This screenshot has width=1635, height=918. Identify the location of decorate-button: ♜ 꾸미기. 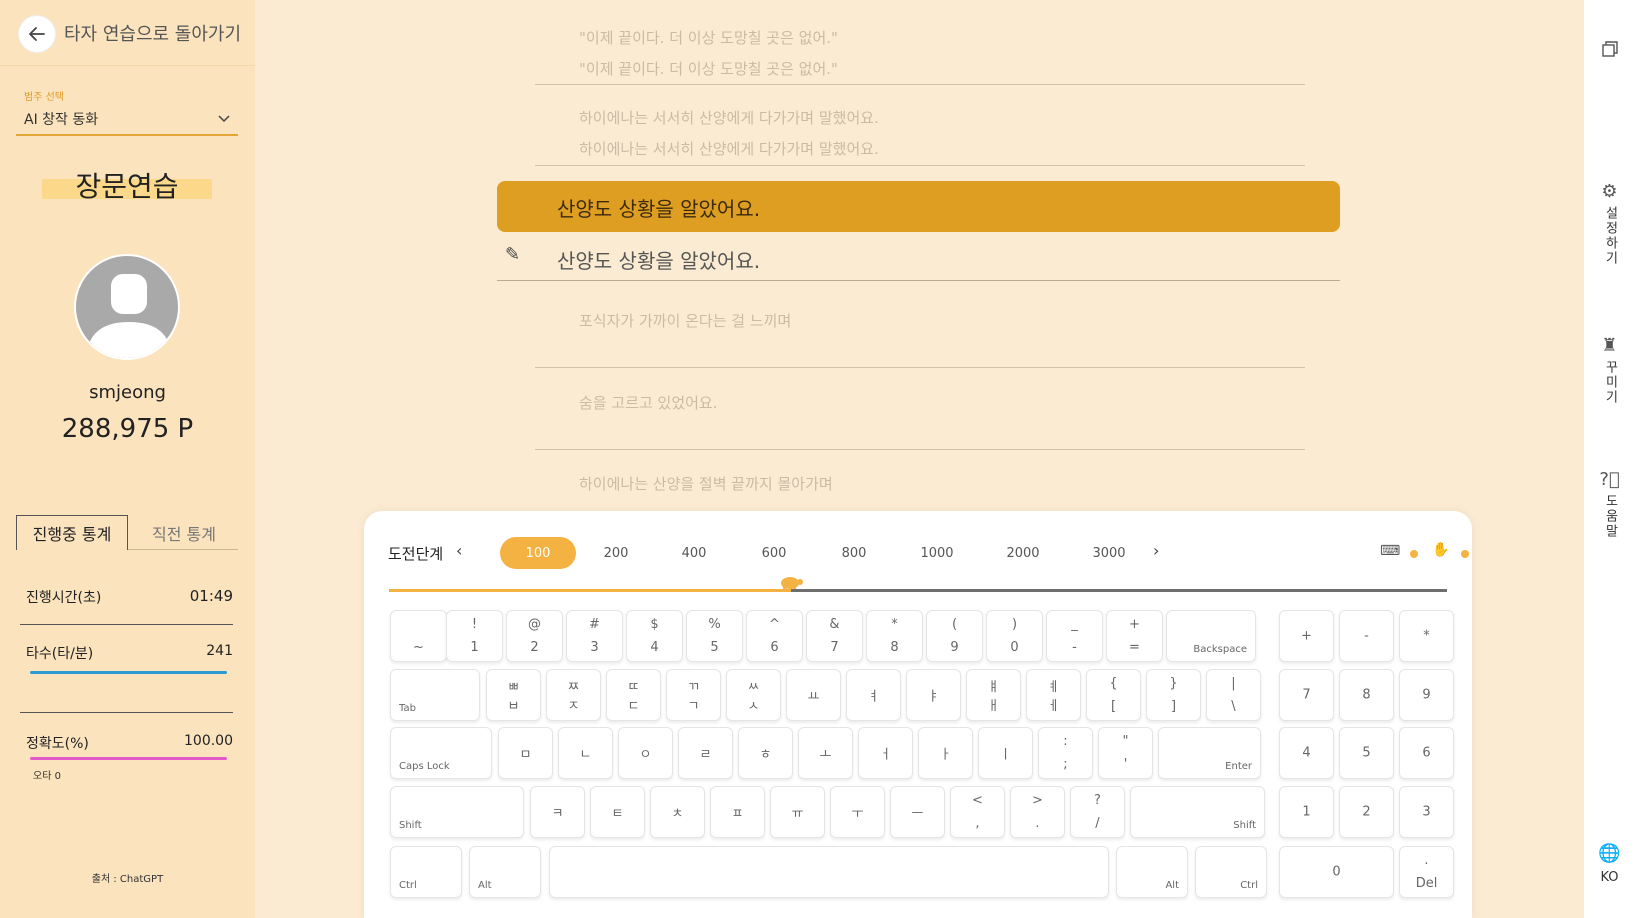
(1609, 374).